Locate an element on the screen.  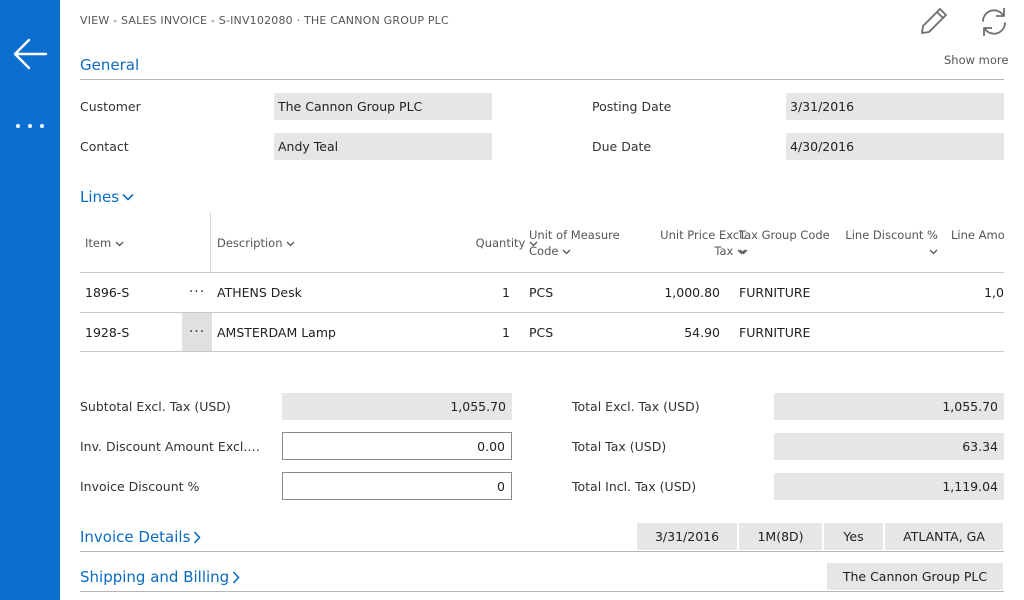
invoice-details-section-heading: Invoice Details is located at coordinates (140, 537).